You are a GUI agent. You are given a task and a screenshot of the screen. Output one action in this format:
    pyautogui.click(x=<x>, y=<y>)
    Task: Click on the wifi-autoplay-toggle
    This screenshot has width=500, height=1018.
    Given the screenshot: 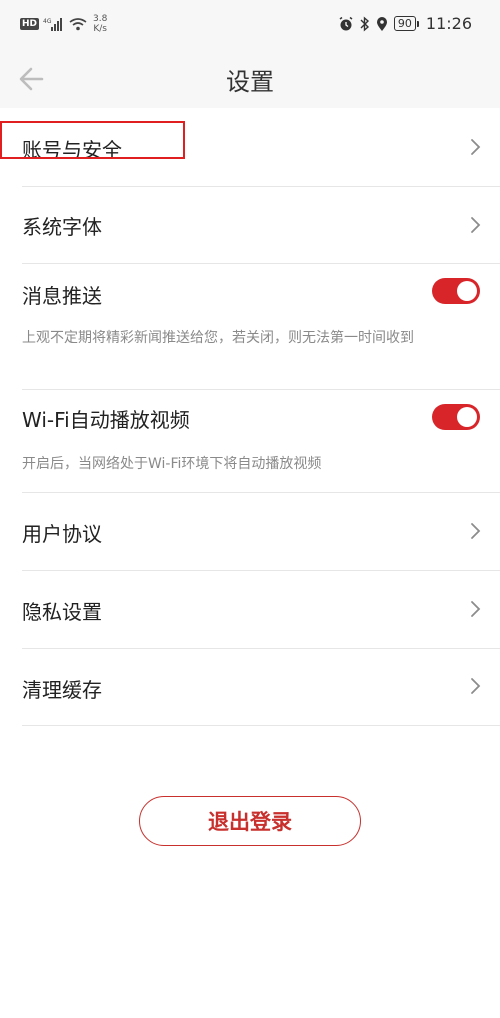 What is the action you would take?
    pyautogui.click(x=456, y=417)
    